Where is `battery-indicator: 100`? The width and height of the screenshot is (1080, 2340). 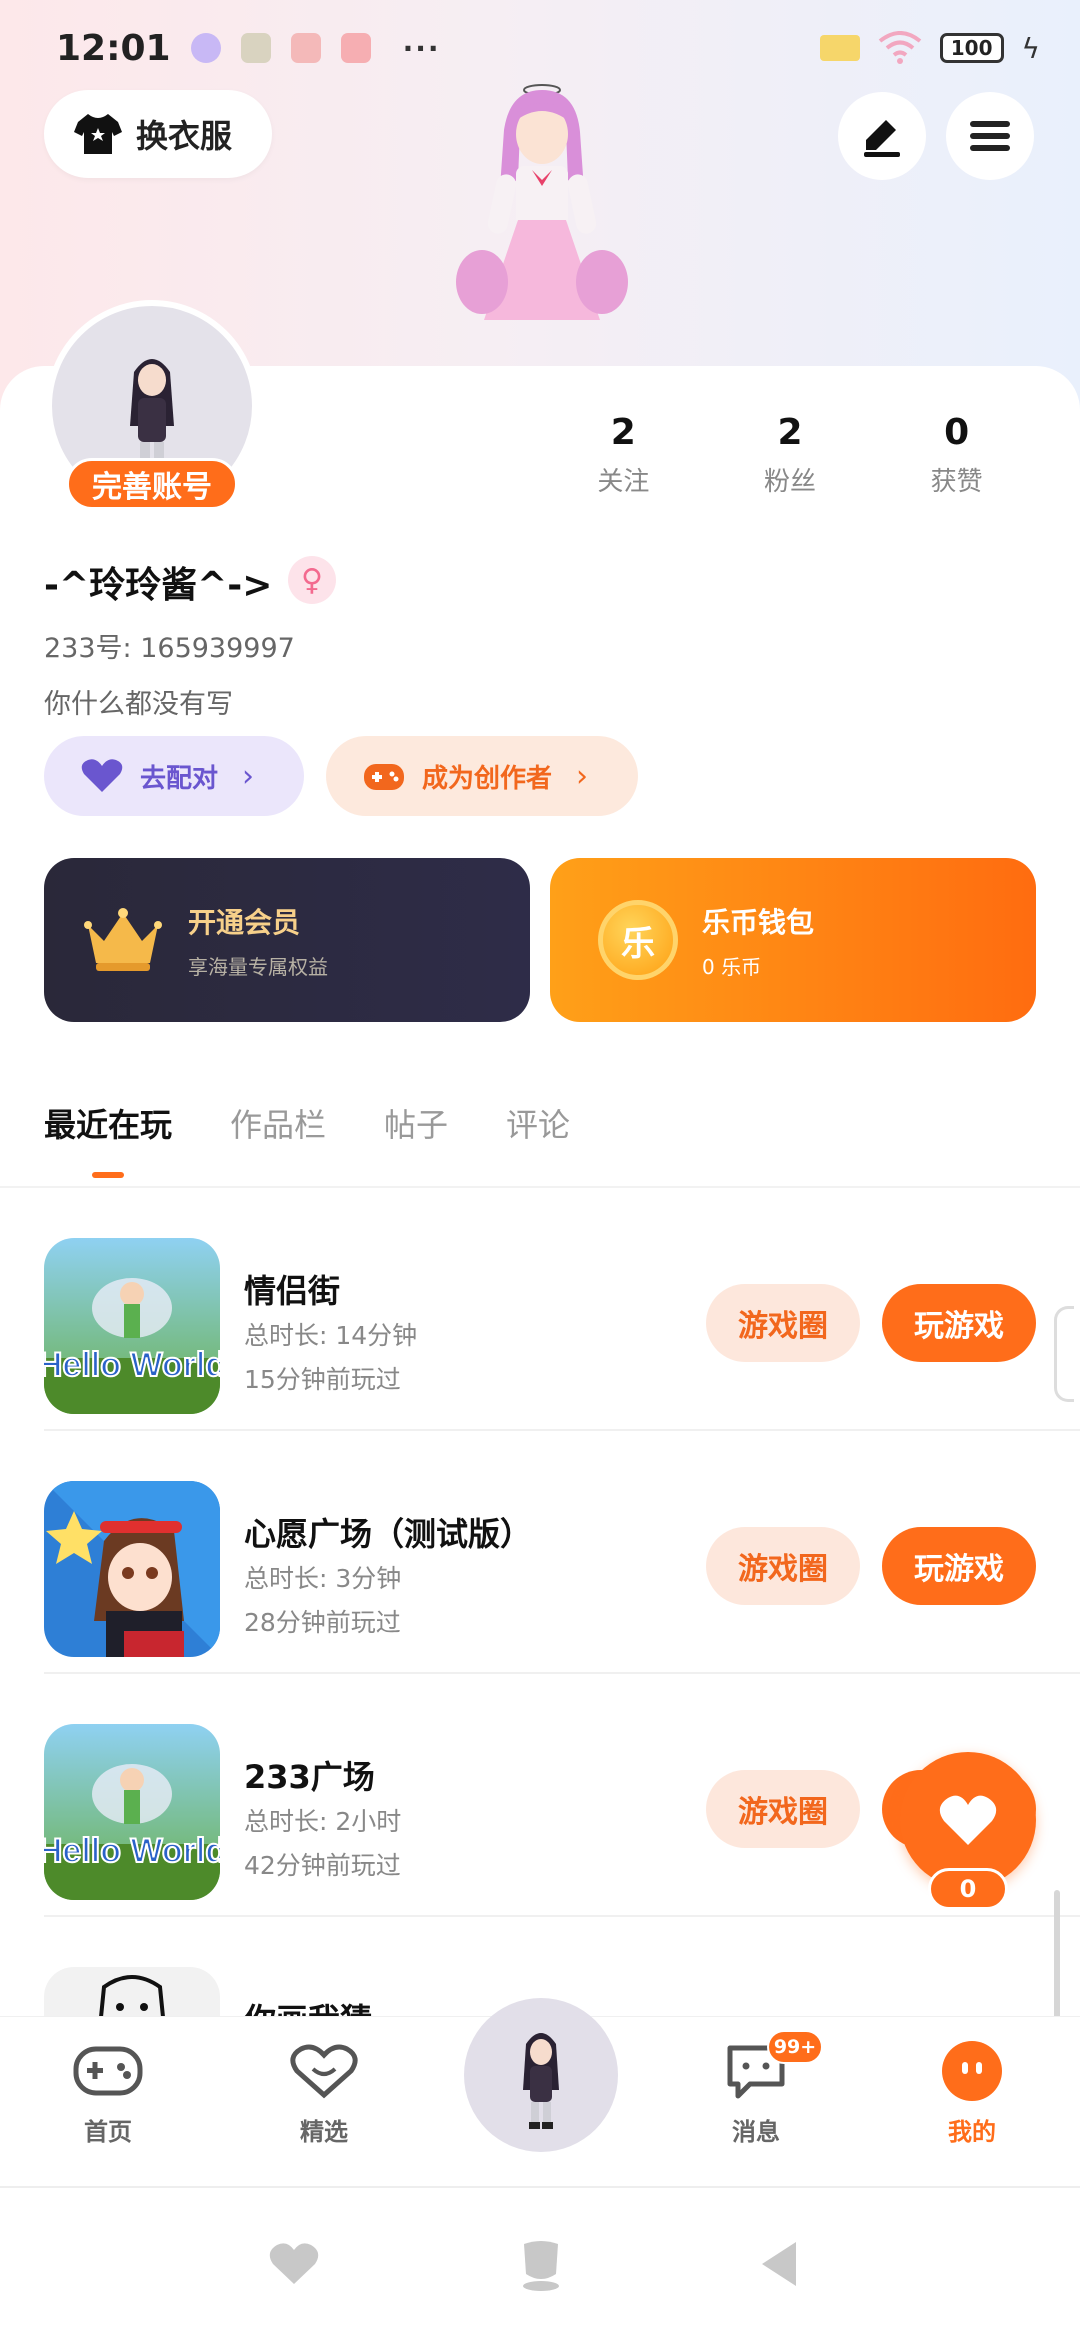
battery-indicator: 100 is located at coordinates (971, 48).